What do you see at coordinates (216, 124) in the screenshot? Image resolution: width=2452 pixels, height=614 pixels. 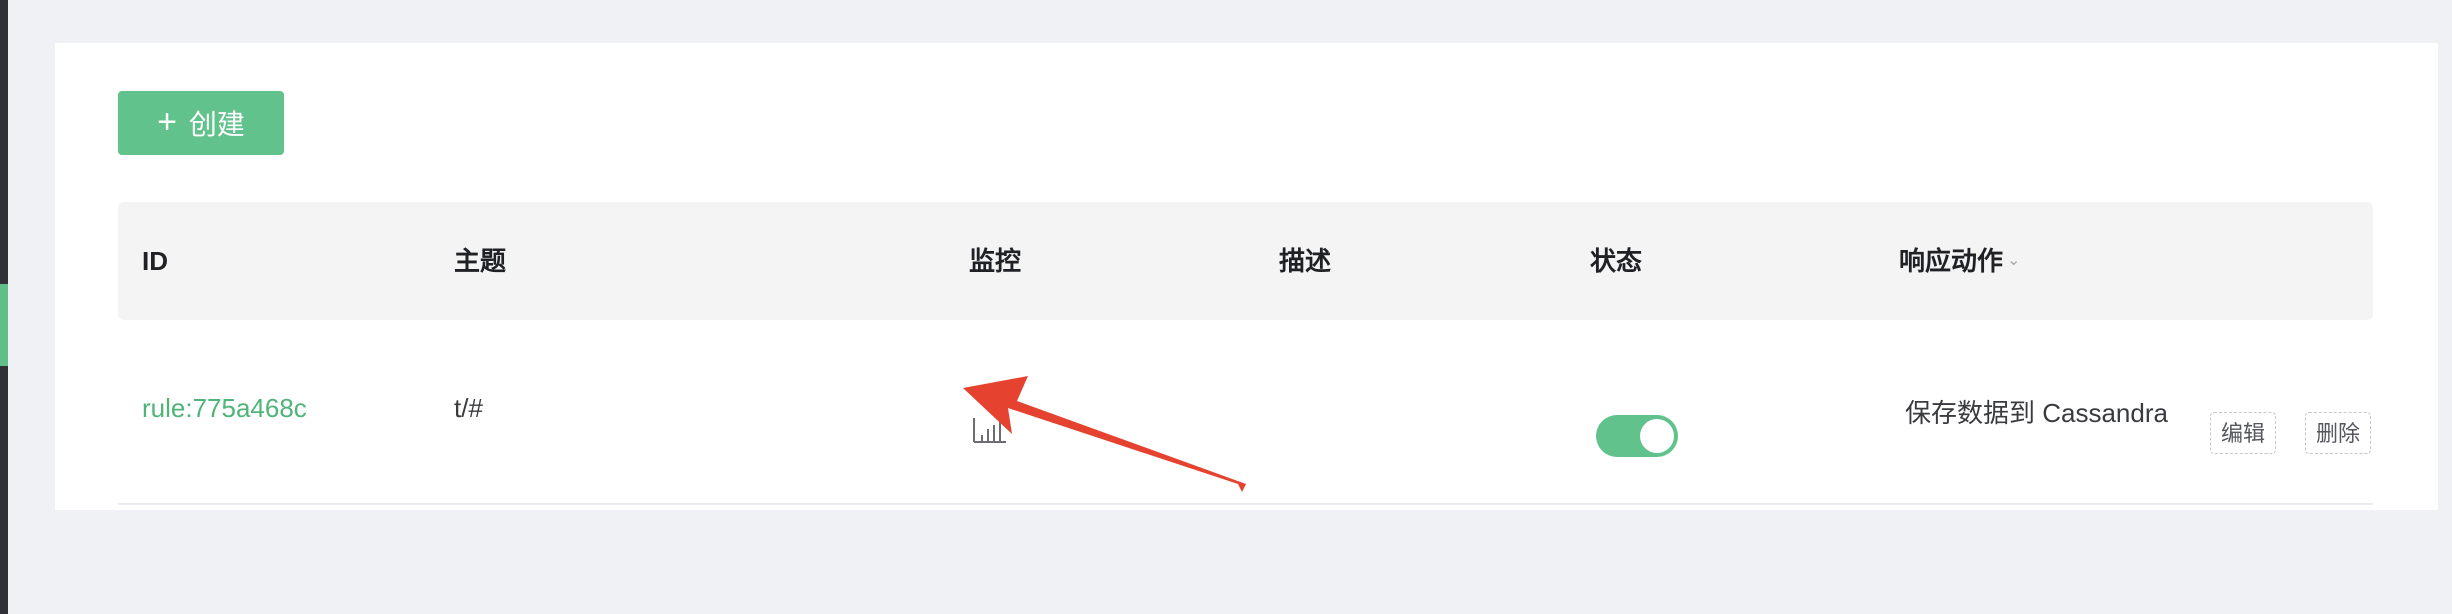 I see `create-button-label: 创建` at bounding box center [216, 124].